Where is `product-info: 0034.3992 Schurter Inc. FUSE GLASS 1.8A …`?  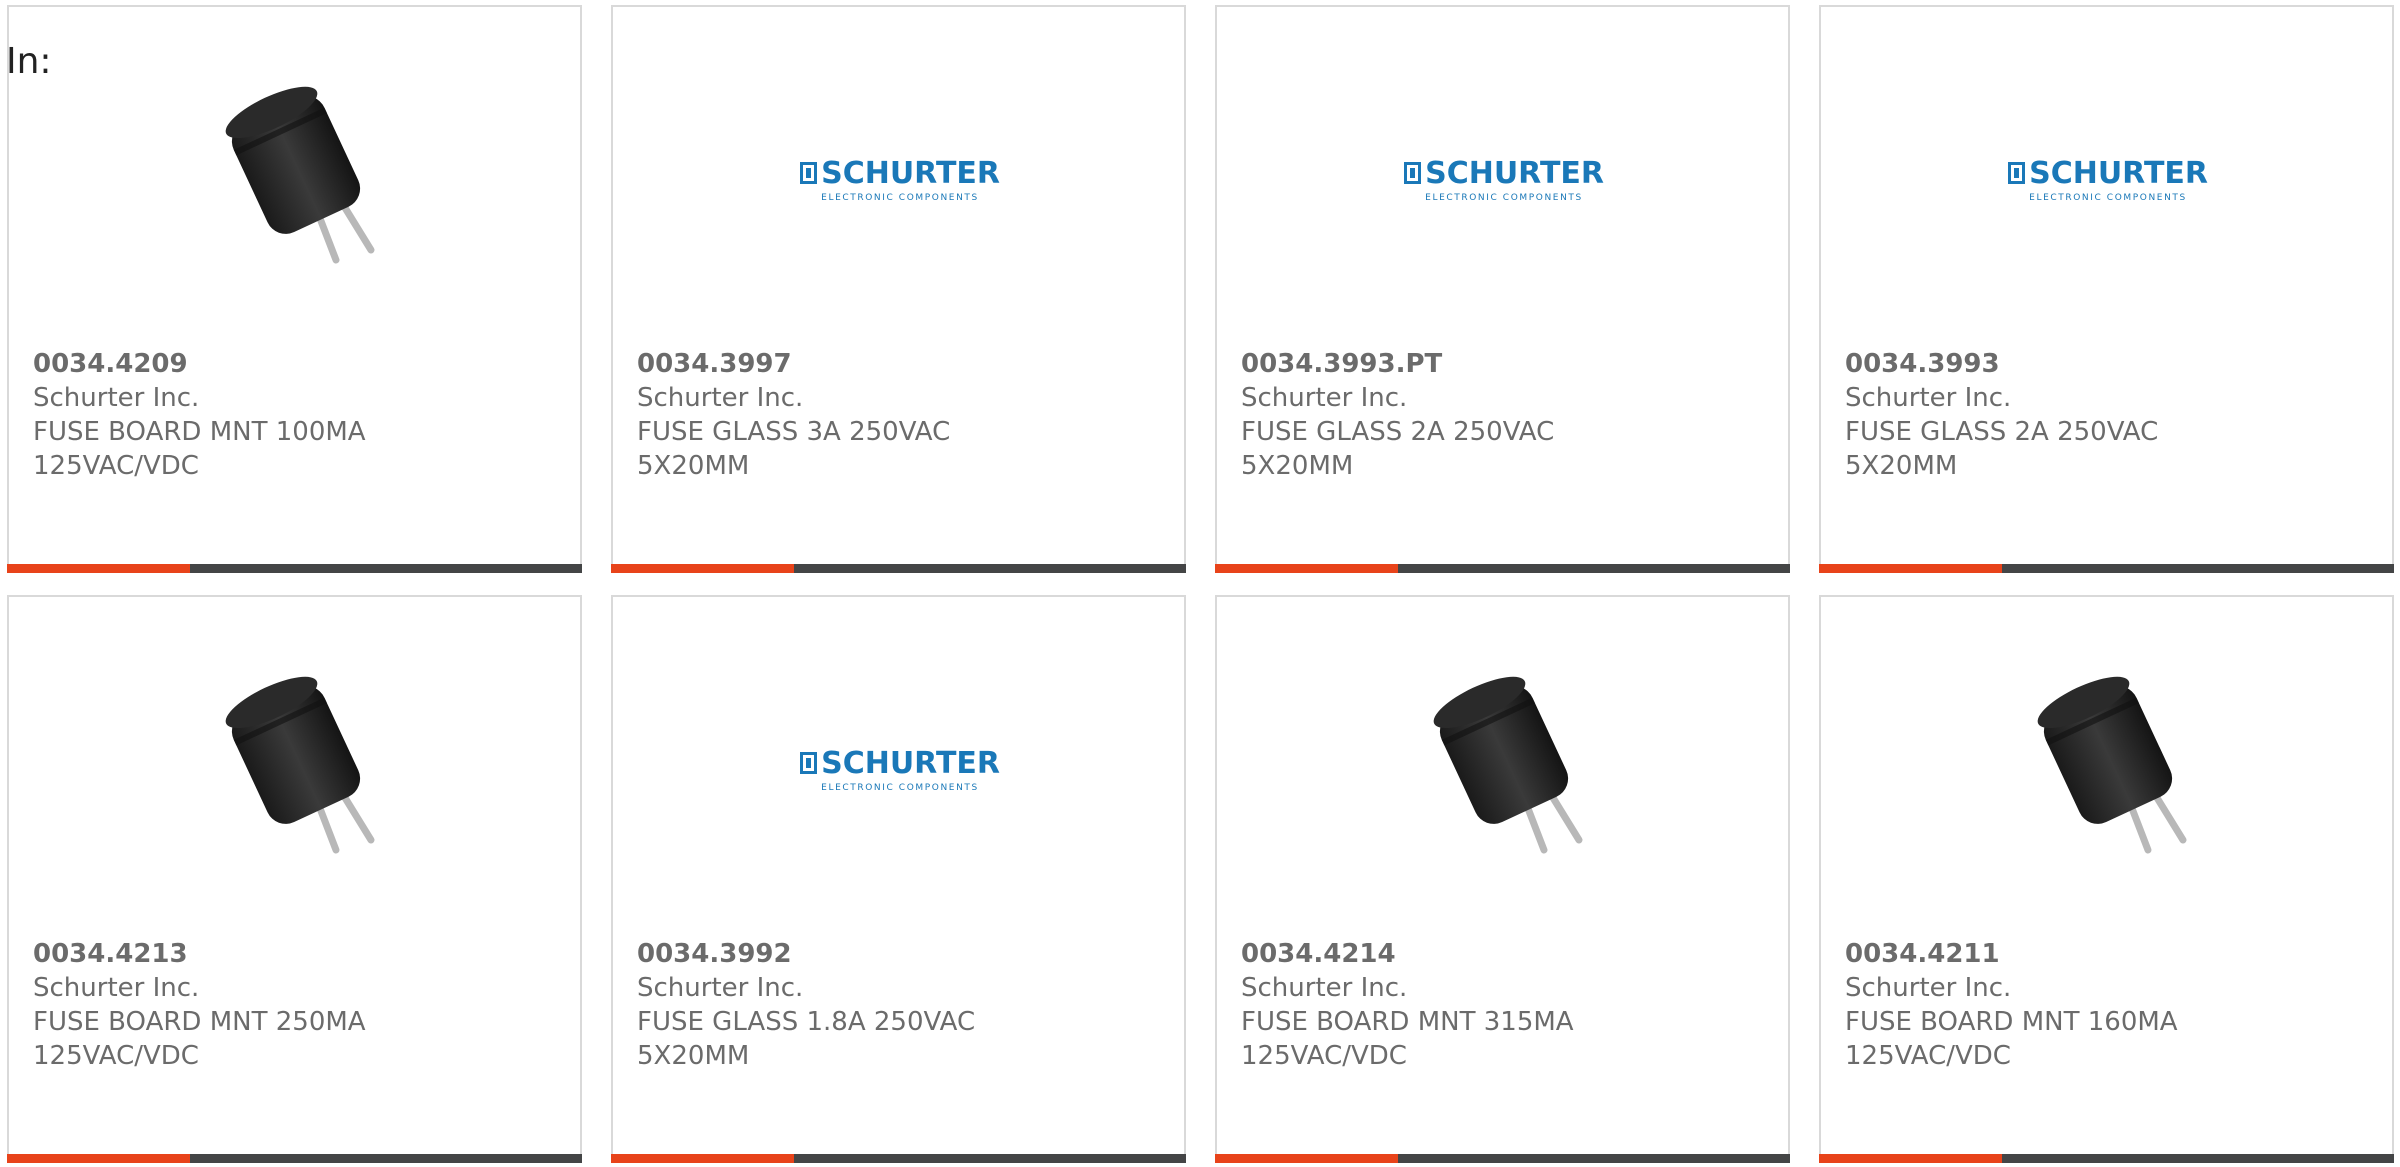 product-info: 0034.3992 Schurter Inc. FUSE GLASS 1.8A … is located at coordinates (837, 1005).